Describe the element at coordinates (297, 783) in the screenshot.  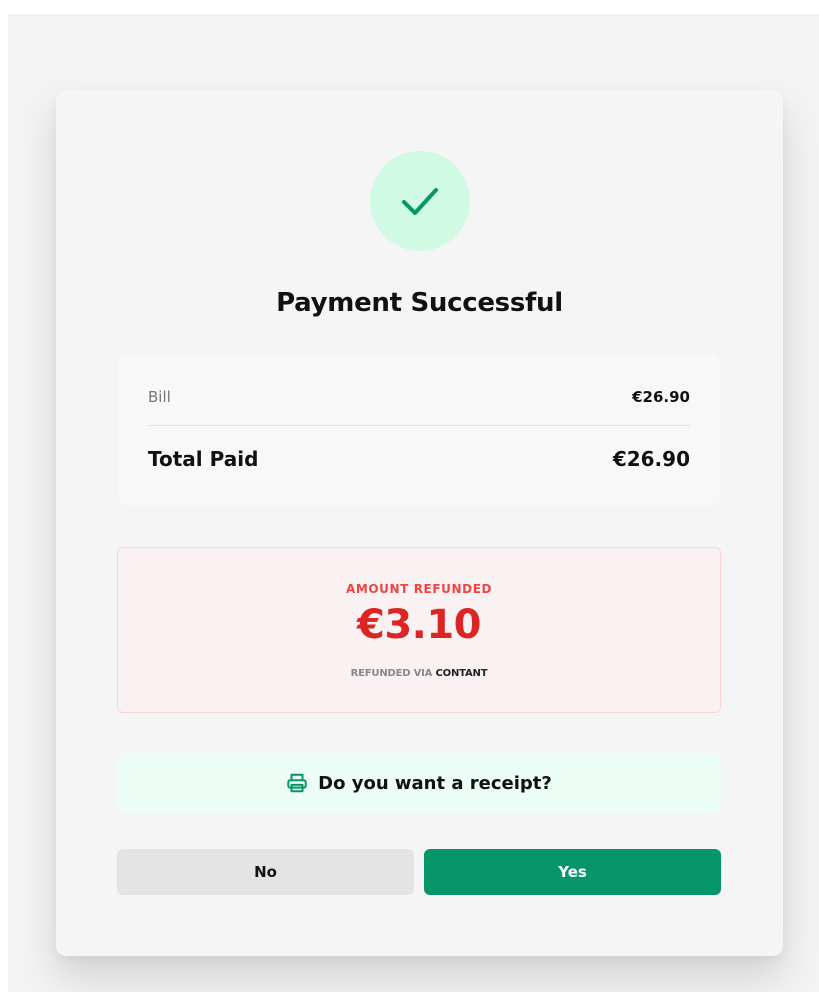
I see `printer-icon` at that location.